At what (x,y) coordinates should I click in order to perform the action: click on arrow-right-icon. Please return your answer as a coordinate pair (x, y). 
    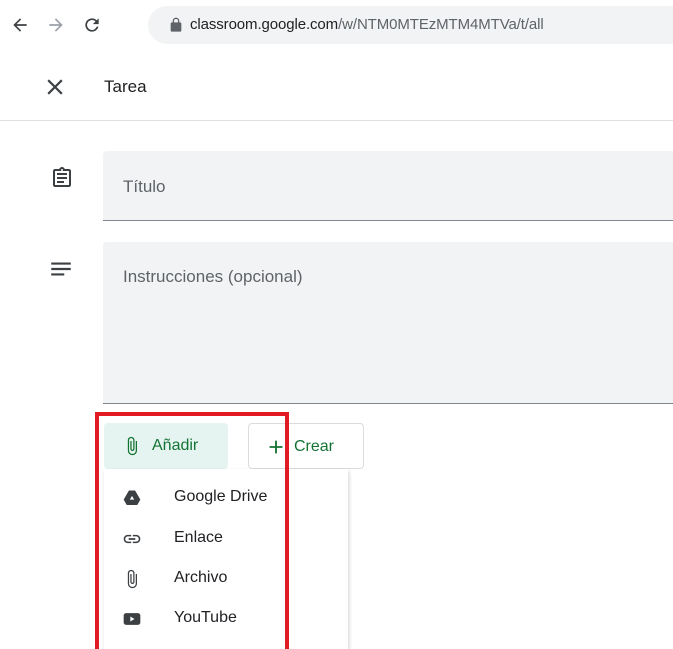
    Looking at the image, I should click on (56, 25).